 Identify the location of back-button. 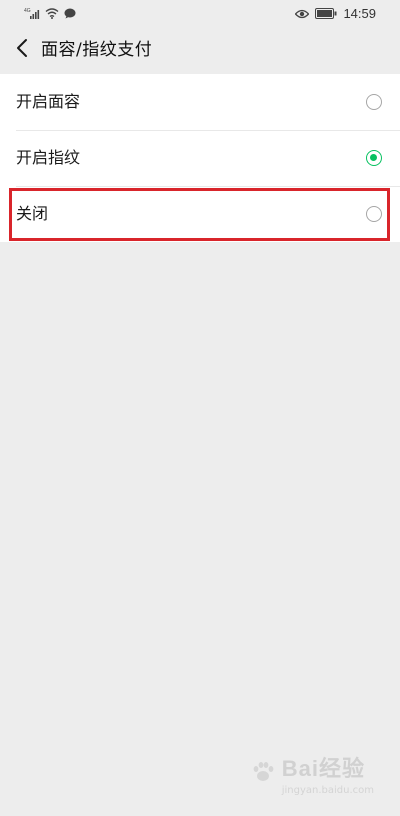
(22, 50).